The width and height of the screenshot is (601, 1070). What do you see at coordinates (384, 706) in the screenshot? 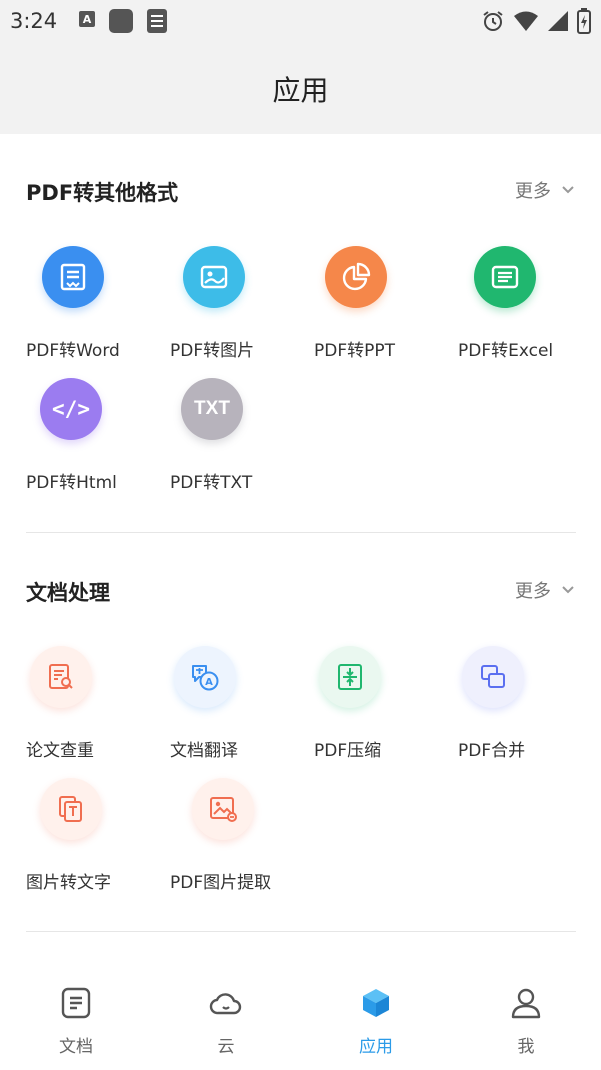
I see `tool-pdf-compress: PDF压缩` at bounding box center [384, 706].